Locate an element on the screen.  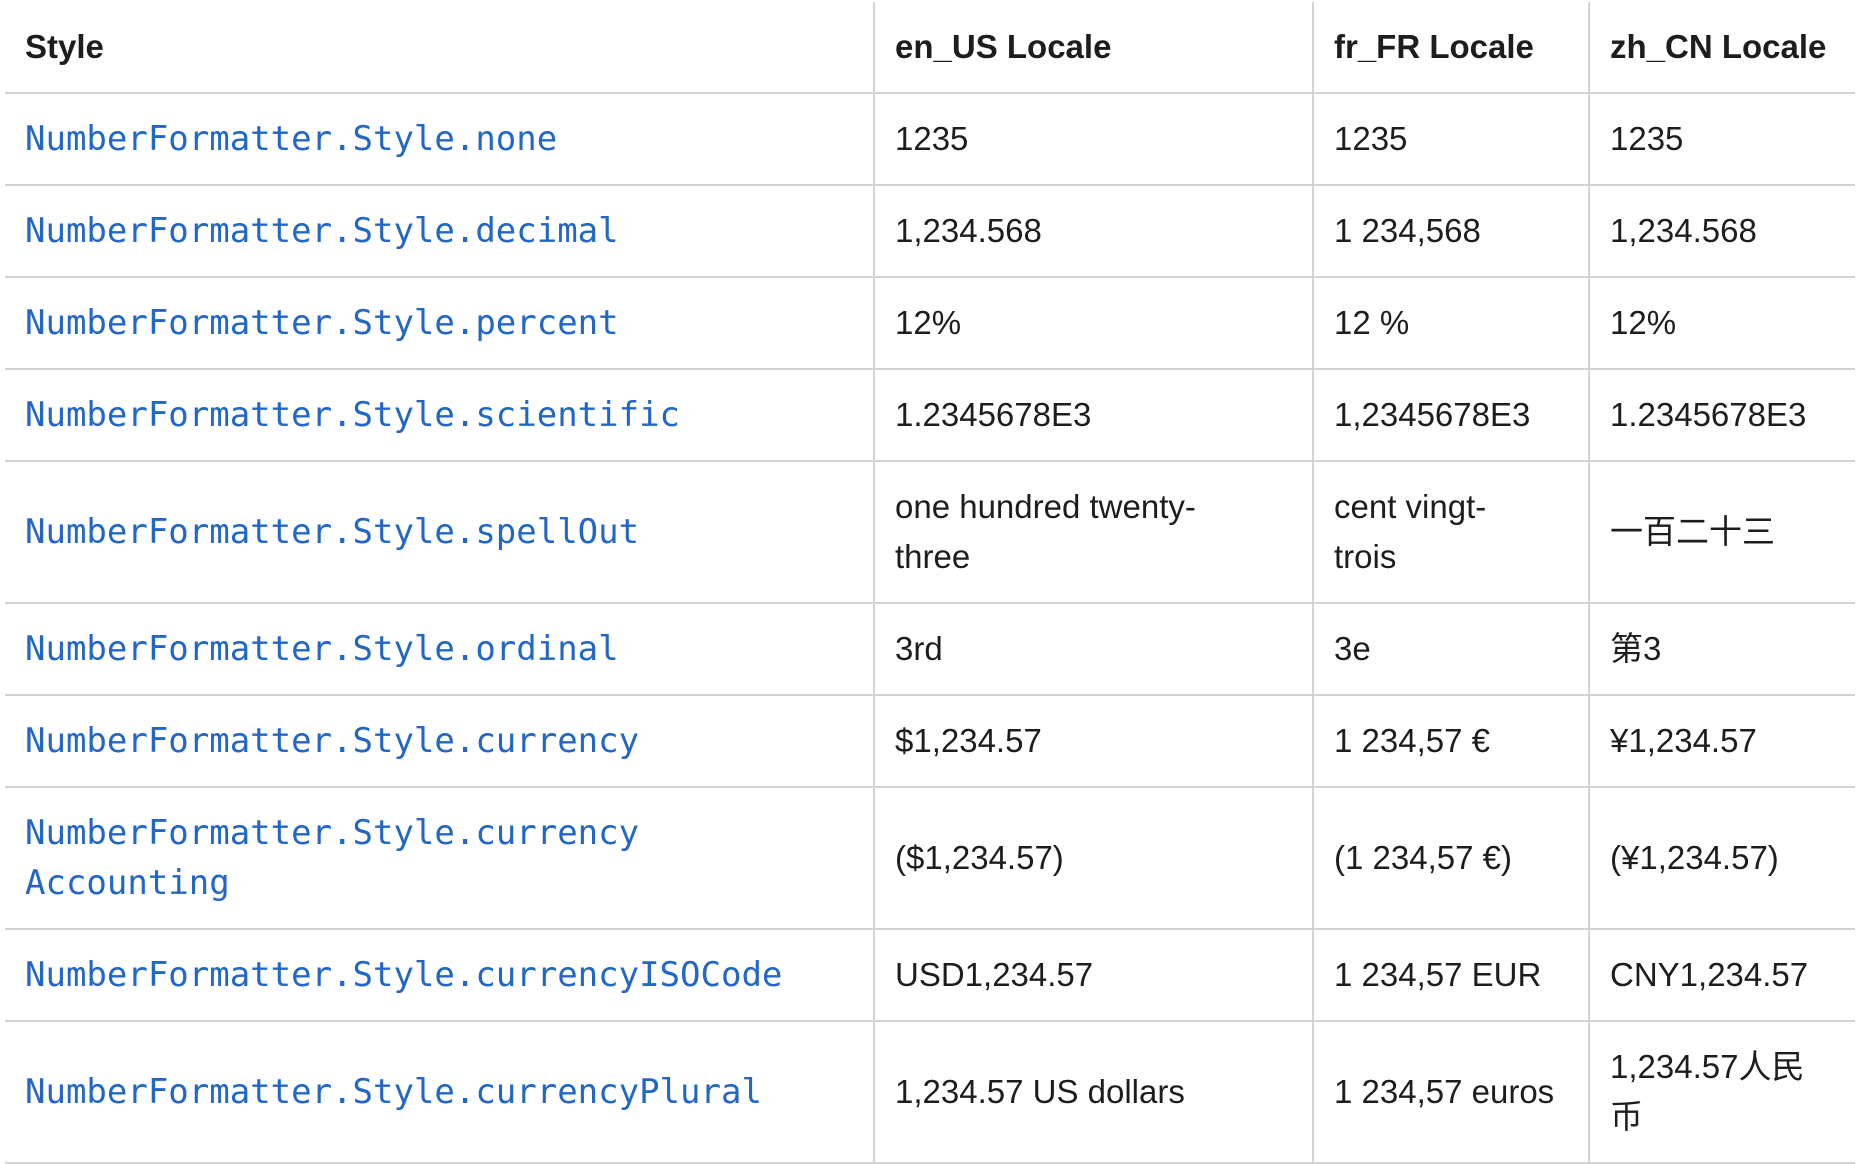
cell-en-us-cell: USD1,234.57 is located at coordinates (1093, 975).